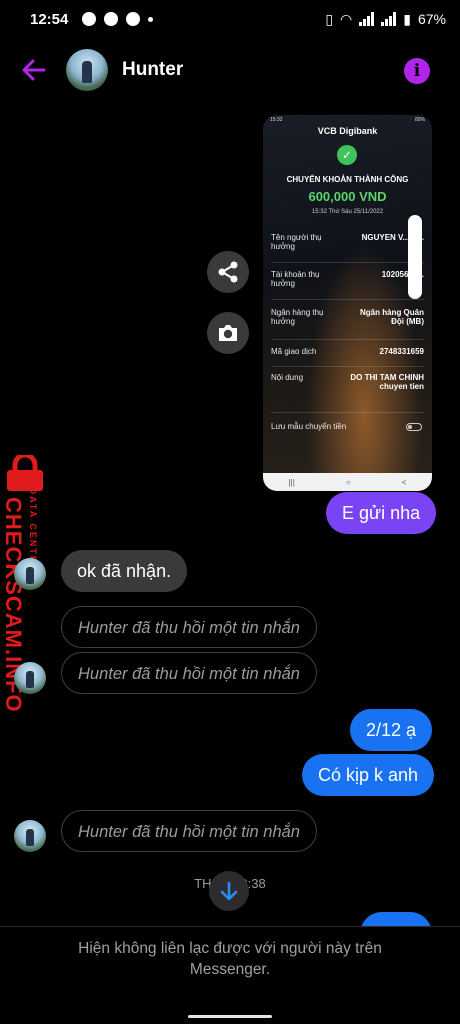  I want to click on camera-button, so click(228, 333).